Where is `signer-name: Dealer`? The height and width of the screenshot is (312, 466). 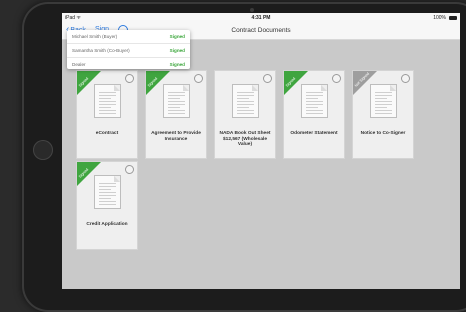
signer-name: Dealer is located at coordinates (79, 64).